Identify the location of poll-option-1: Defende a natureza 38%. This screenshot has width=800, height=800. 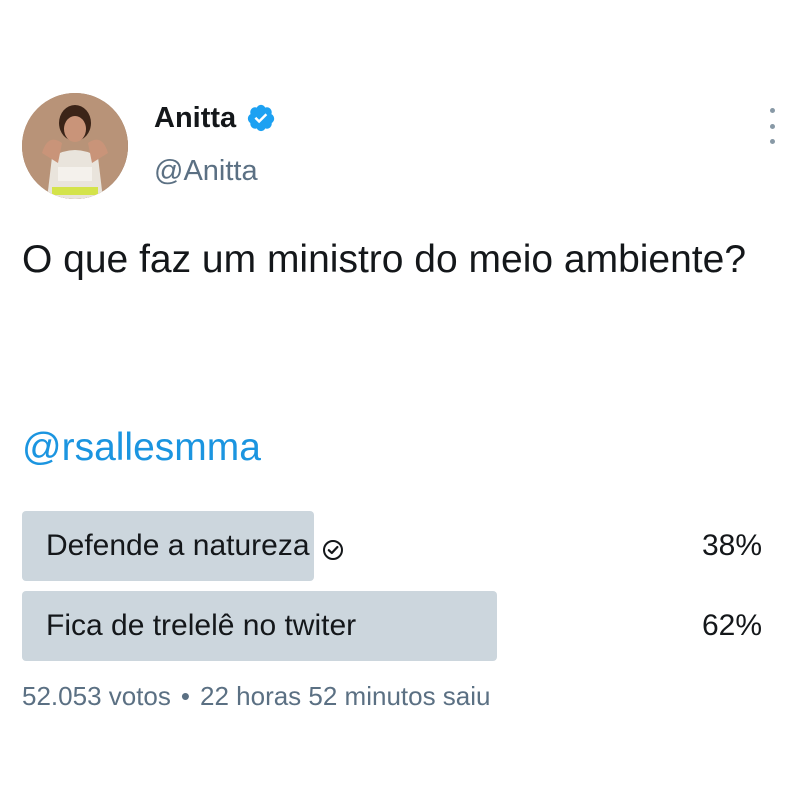
(392, 546).